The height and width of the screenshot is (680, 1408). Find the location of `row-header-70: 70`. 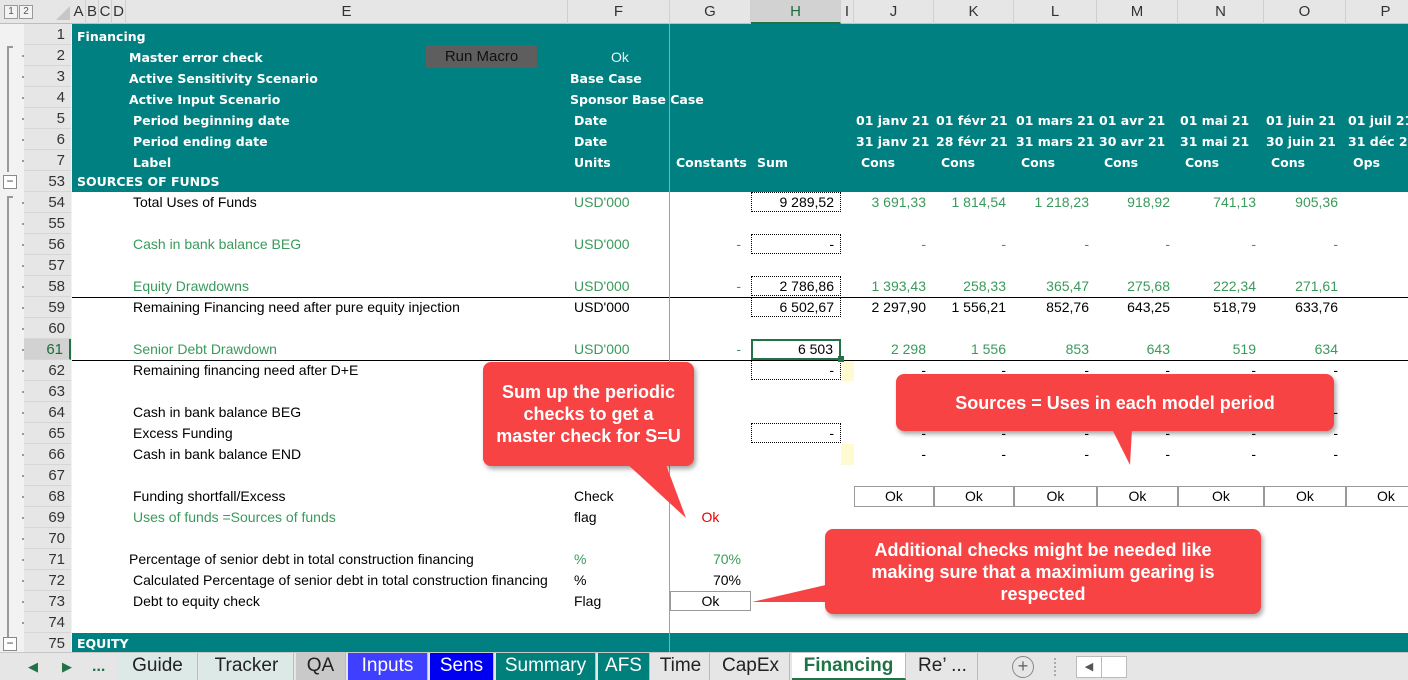

row-header-70: 70 is located at coordinates (47, 538).